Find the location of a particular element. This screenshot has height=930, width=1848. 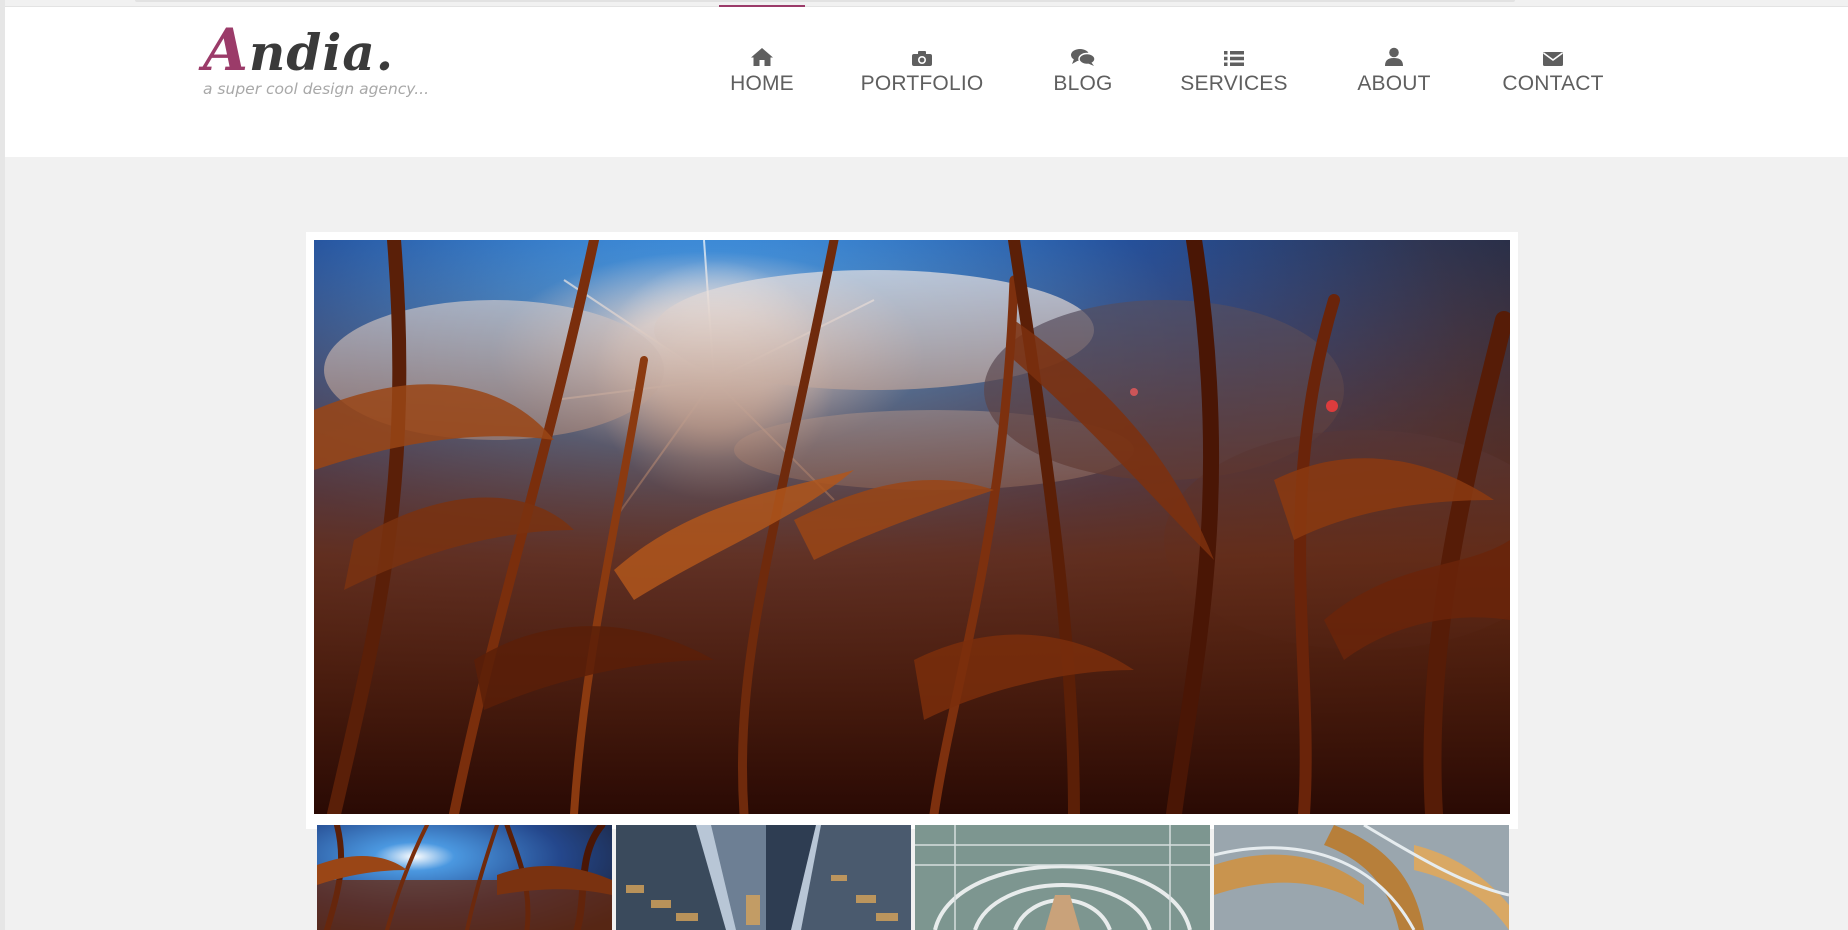

comments-icon is located at coordinates (1083, 56).